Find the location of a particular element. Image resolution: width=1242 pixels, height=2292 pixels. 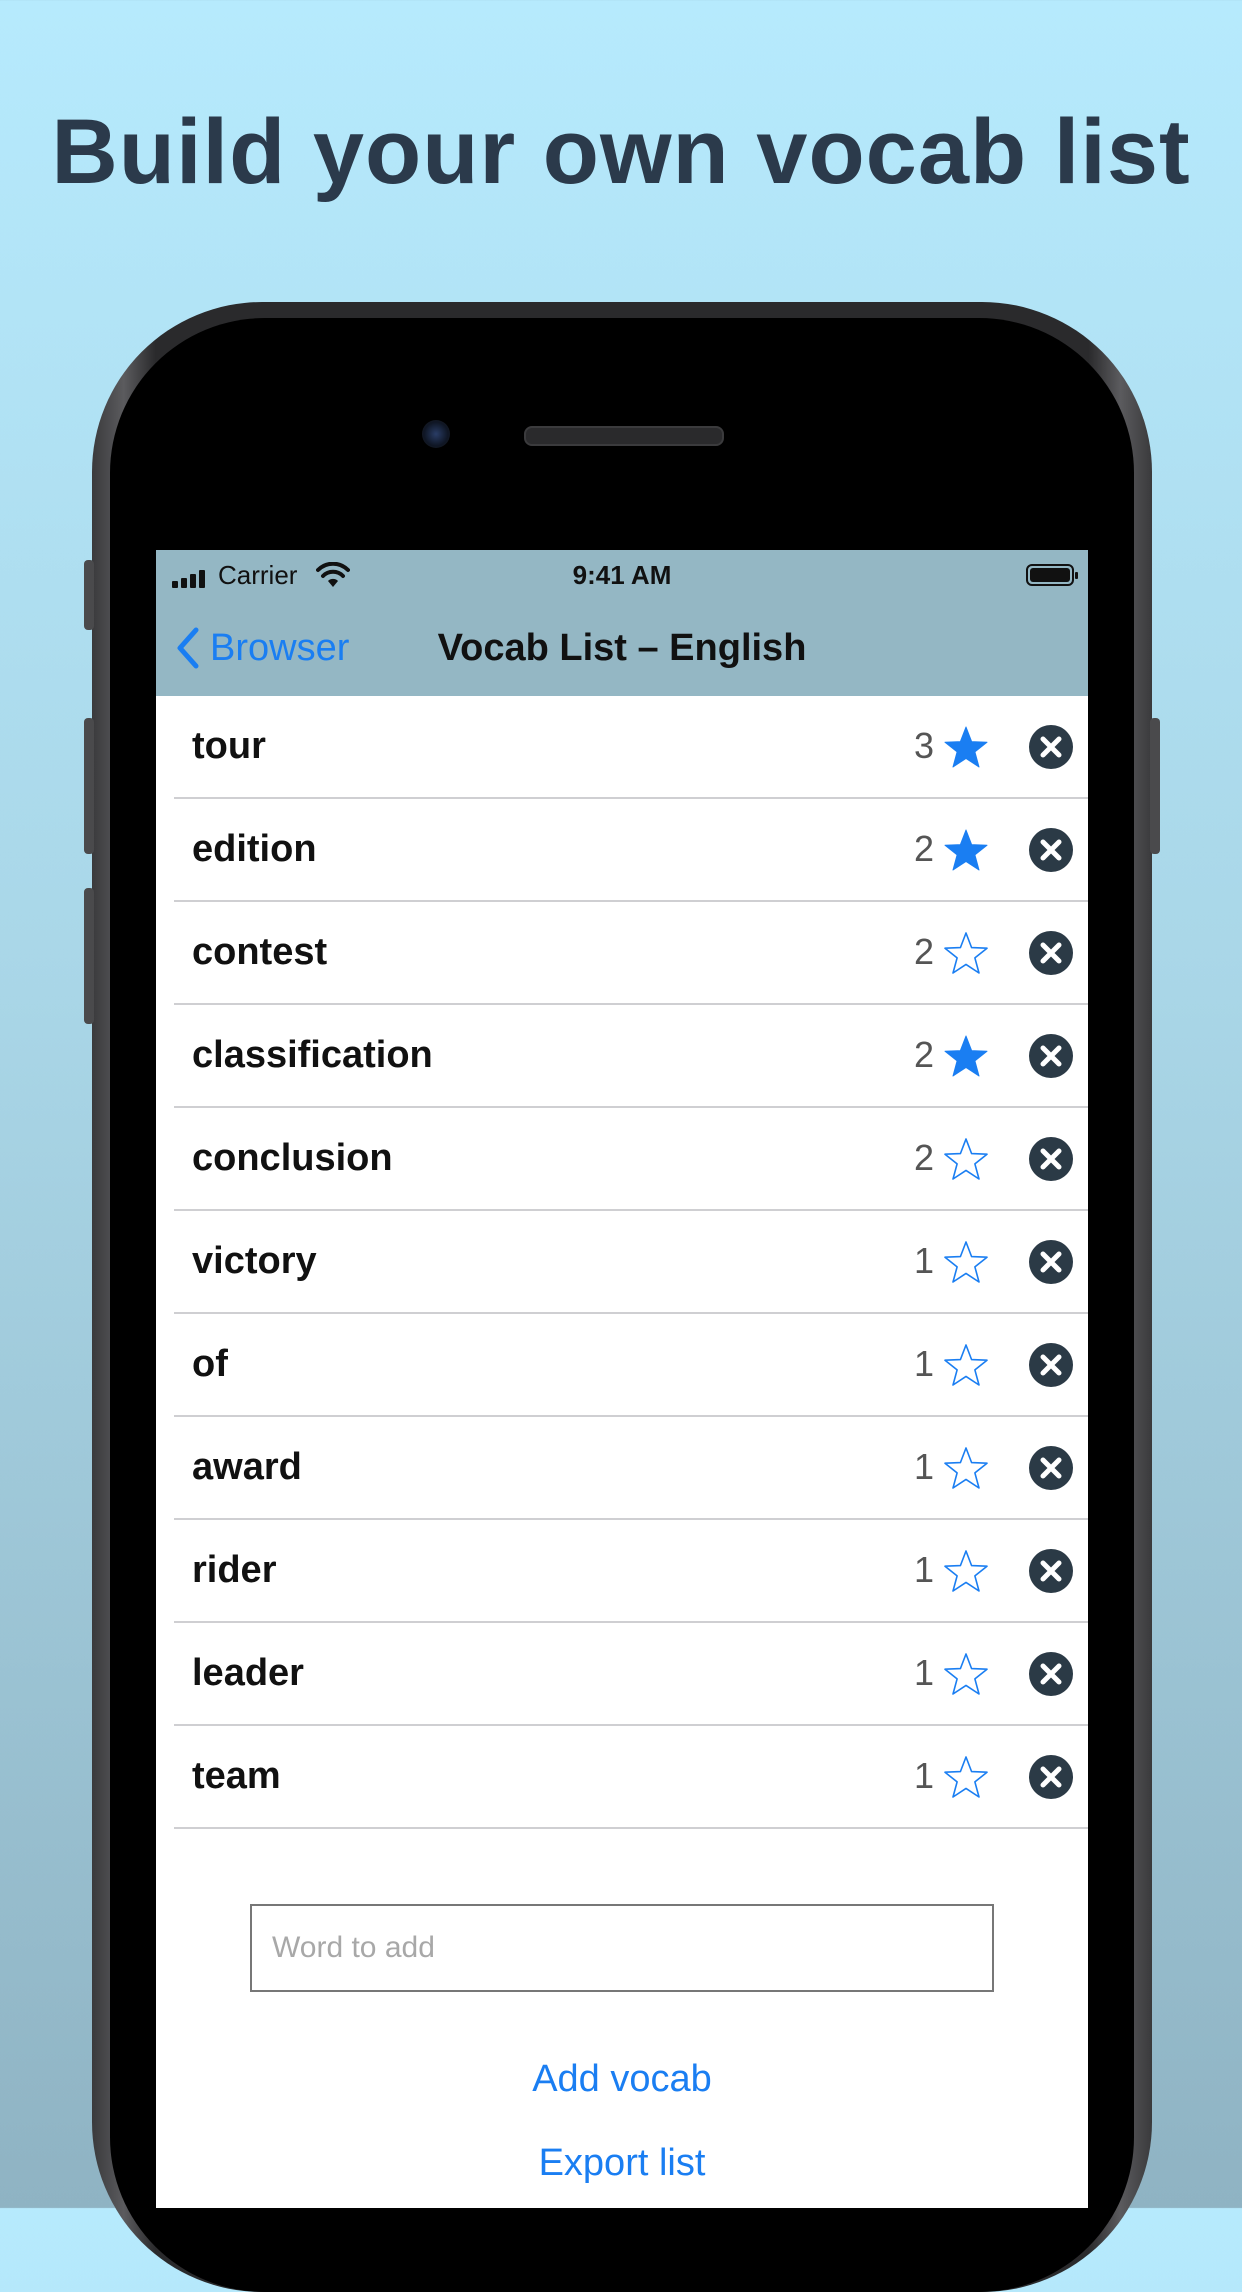

speaker-grille is located at coordinates (624, 436).